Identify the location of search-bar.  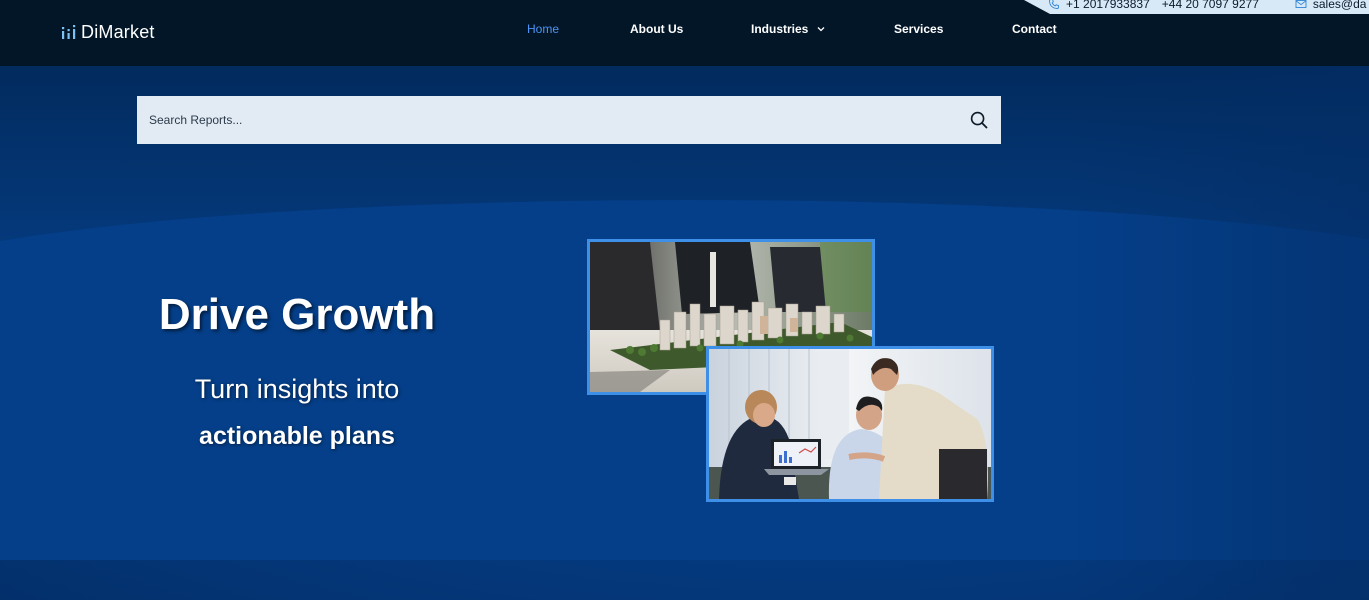
(569, 120).